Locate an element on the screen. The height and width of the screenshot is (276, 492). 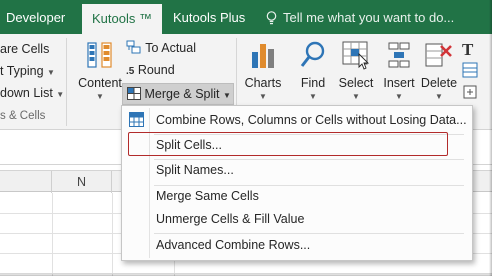
select-button: Select ▼ is located at coordinates (356, 71).